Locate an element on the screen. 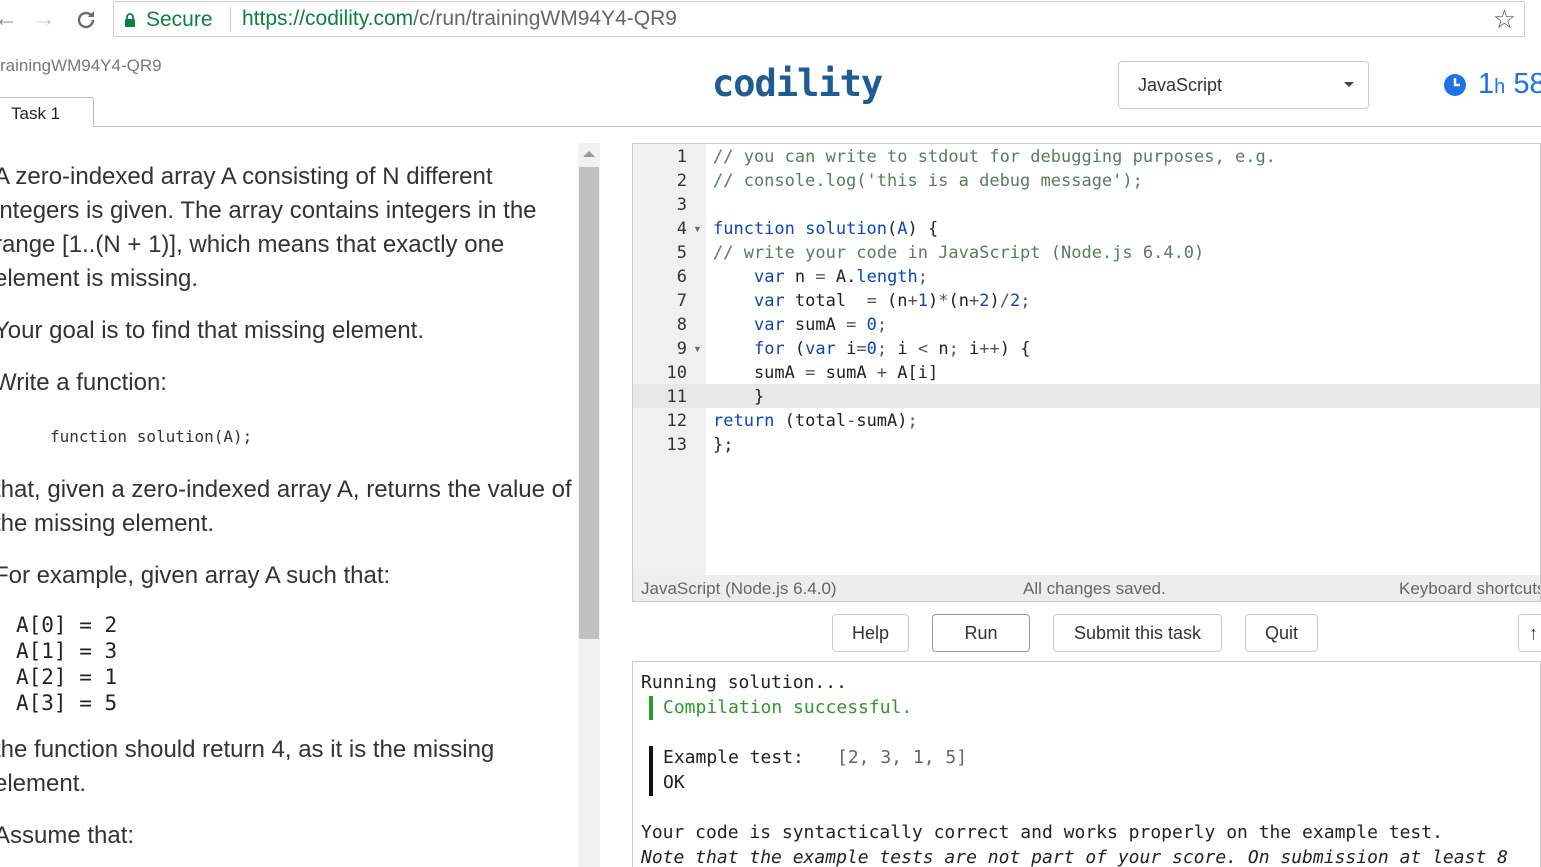 The height and width of the screenshot is (867, 1541). line-number: 9 is located at coordinates (681, 349).